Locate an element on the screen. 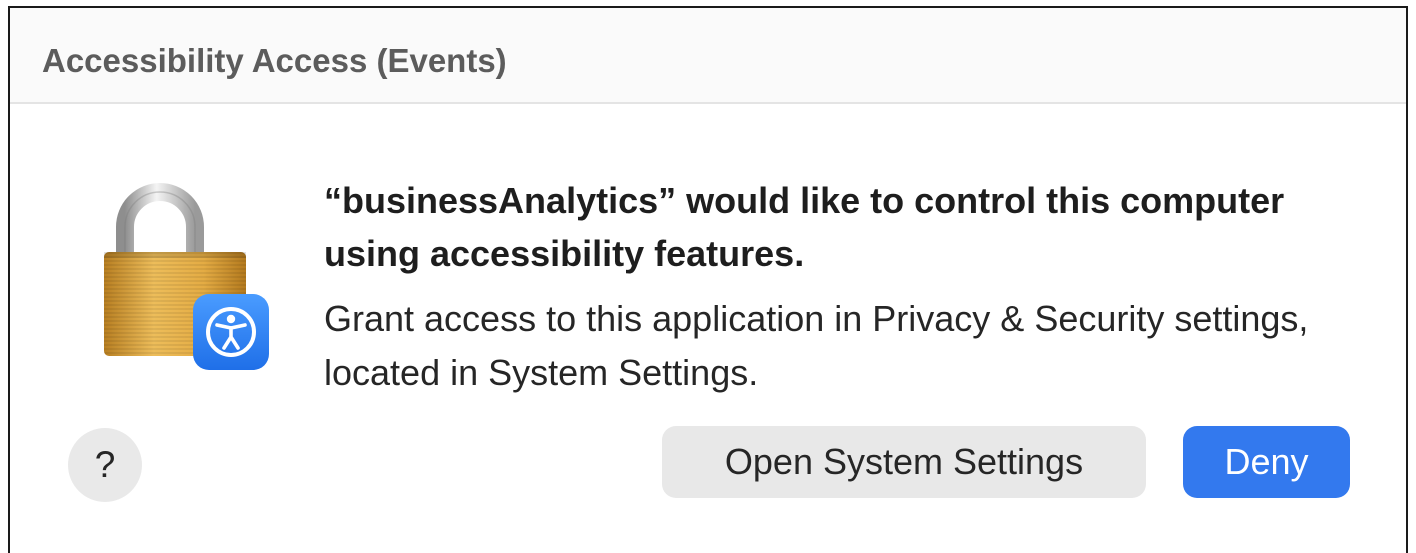 The height and width of the screenshot is (553, 1416). help-button-label: ? is located at coordinates (105, 464).